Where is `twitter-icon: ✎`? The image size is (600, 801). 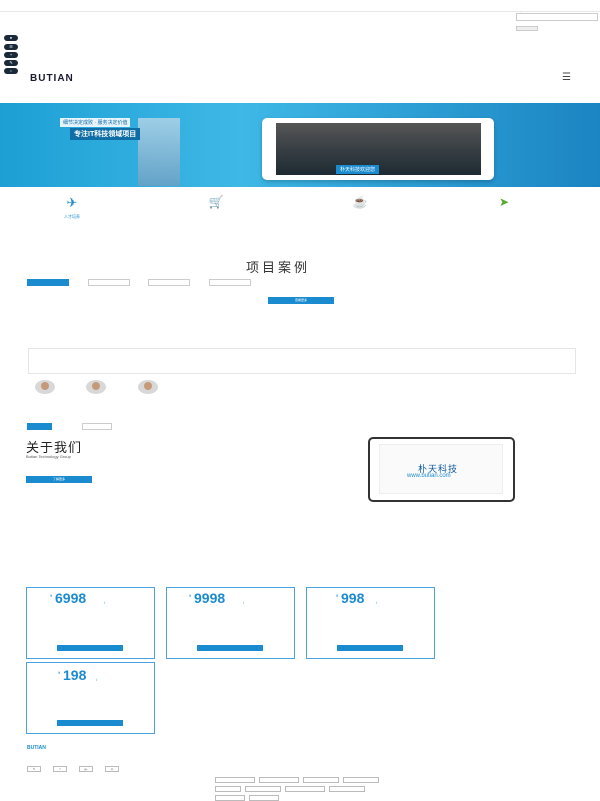 twitter-icon: ✎ is located at coordinates (34, 769).